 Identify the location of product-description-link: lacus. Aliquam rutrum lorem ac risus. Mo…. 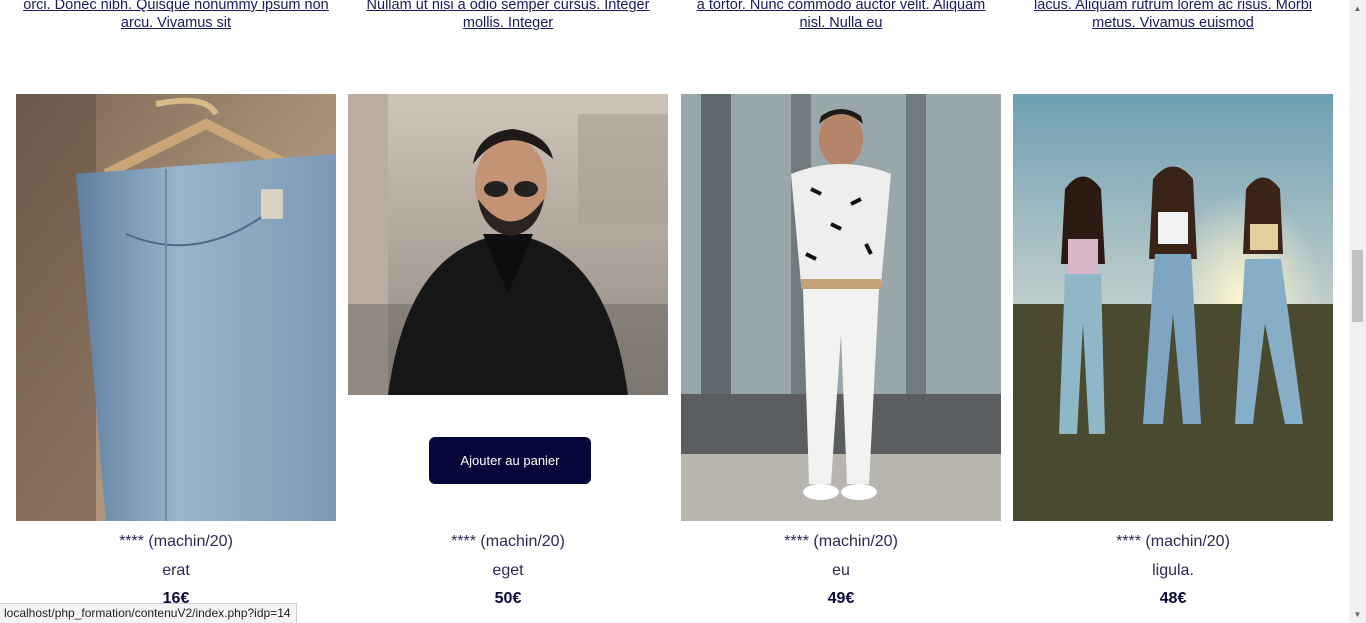
(1173, 16).